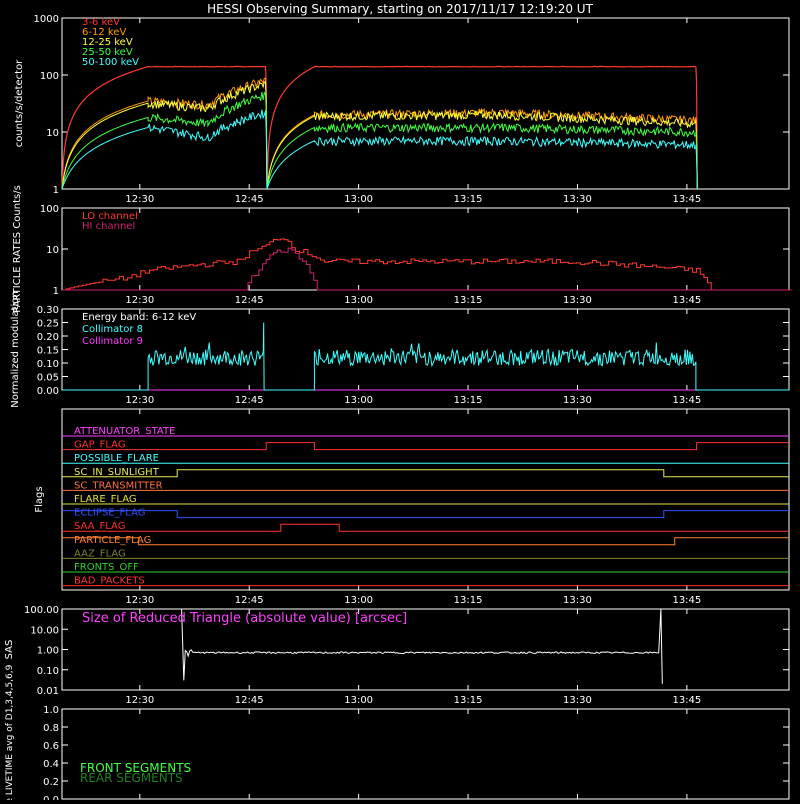  I want to click on y-tick-label: 0.25, so click(48, 324).